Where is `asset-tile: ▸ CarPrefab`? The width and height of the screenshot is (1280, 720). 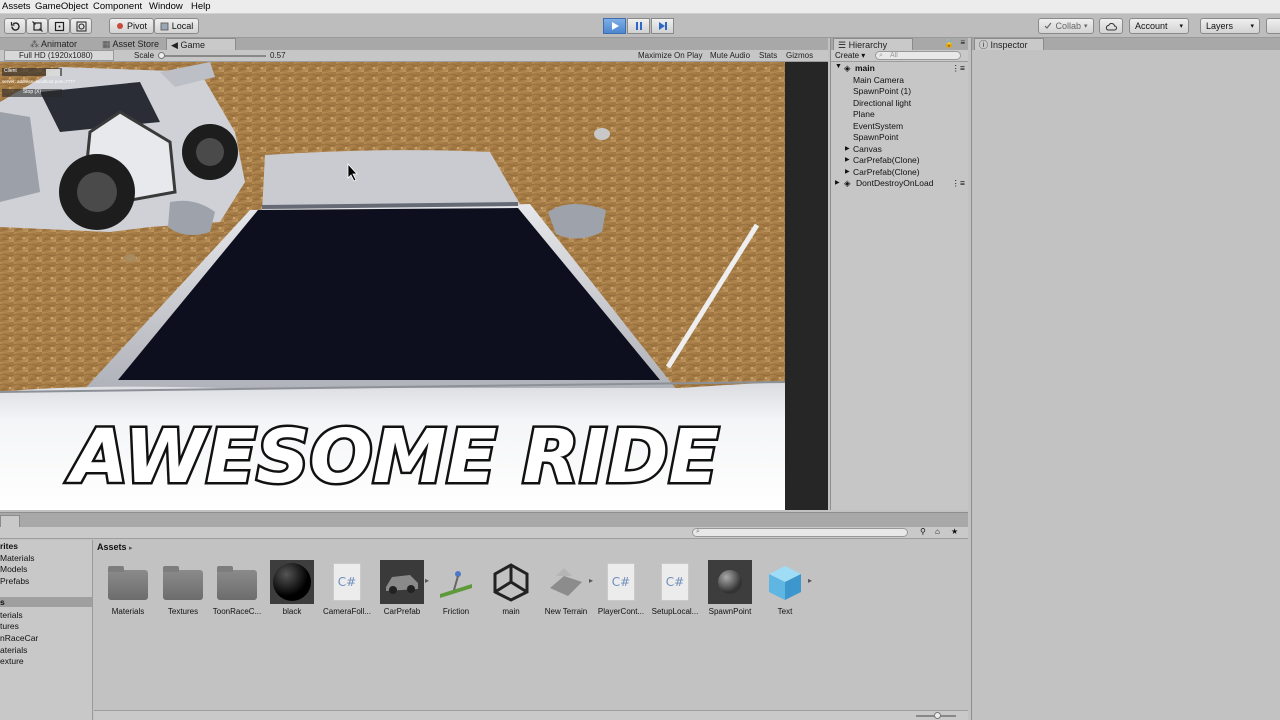
asset-tile: ▸ CarPrefab is located at coordinates (402, 590).